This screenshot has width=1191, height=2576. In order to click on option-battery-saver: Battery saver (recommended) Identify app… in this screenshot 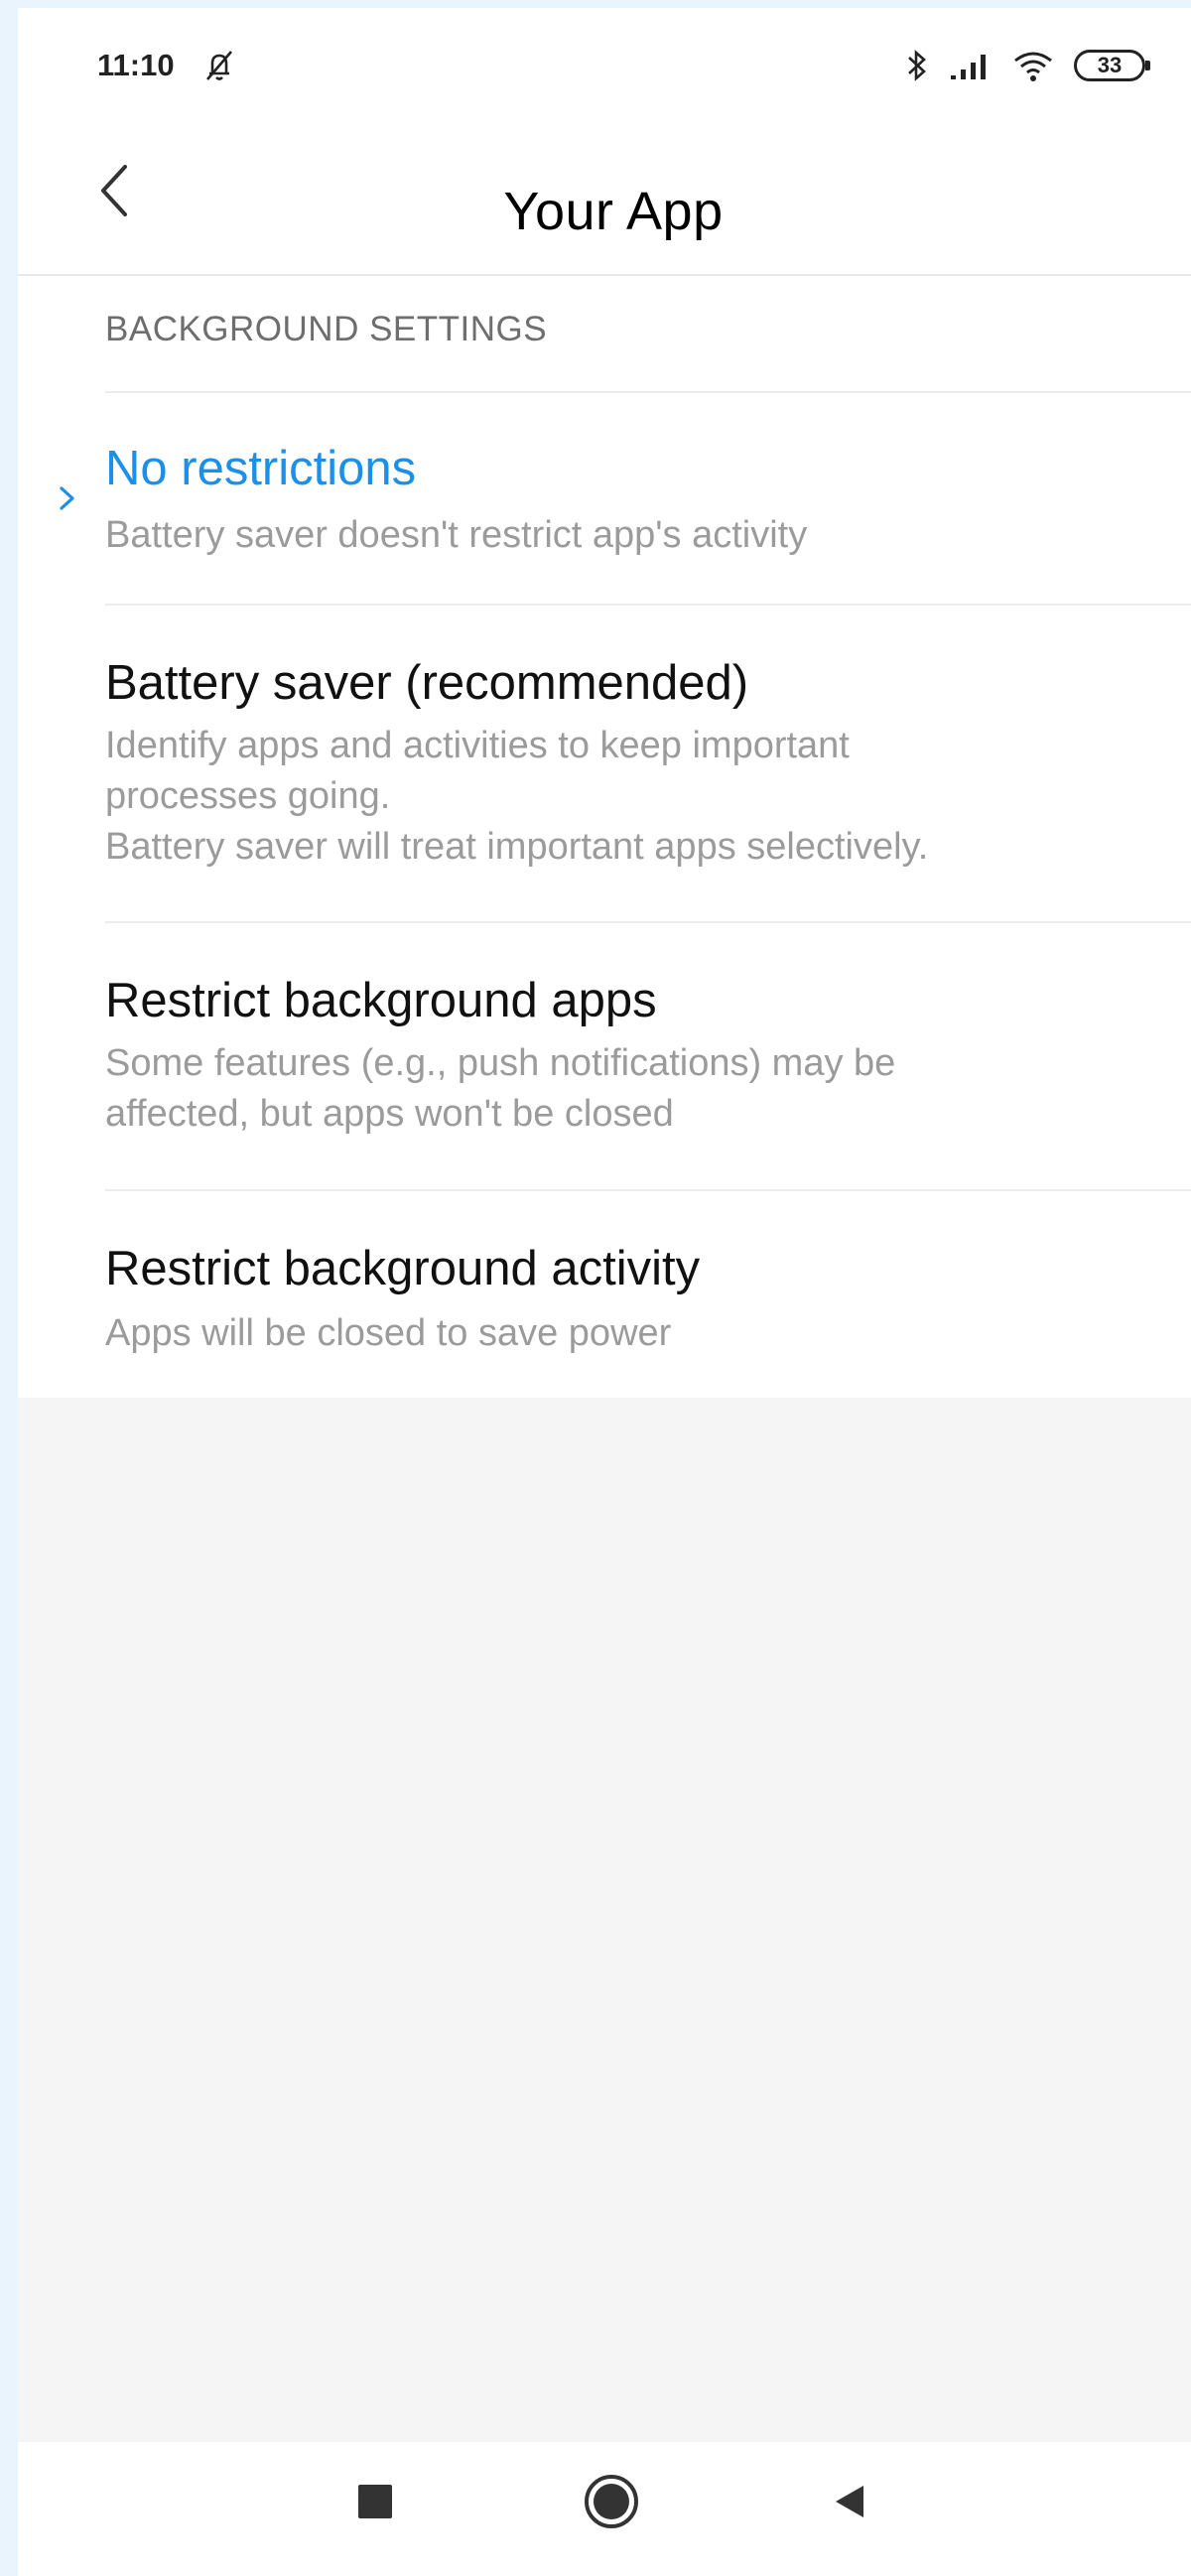, I will do `click(605, 762)`.